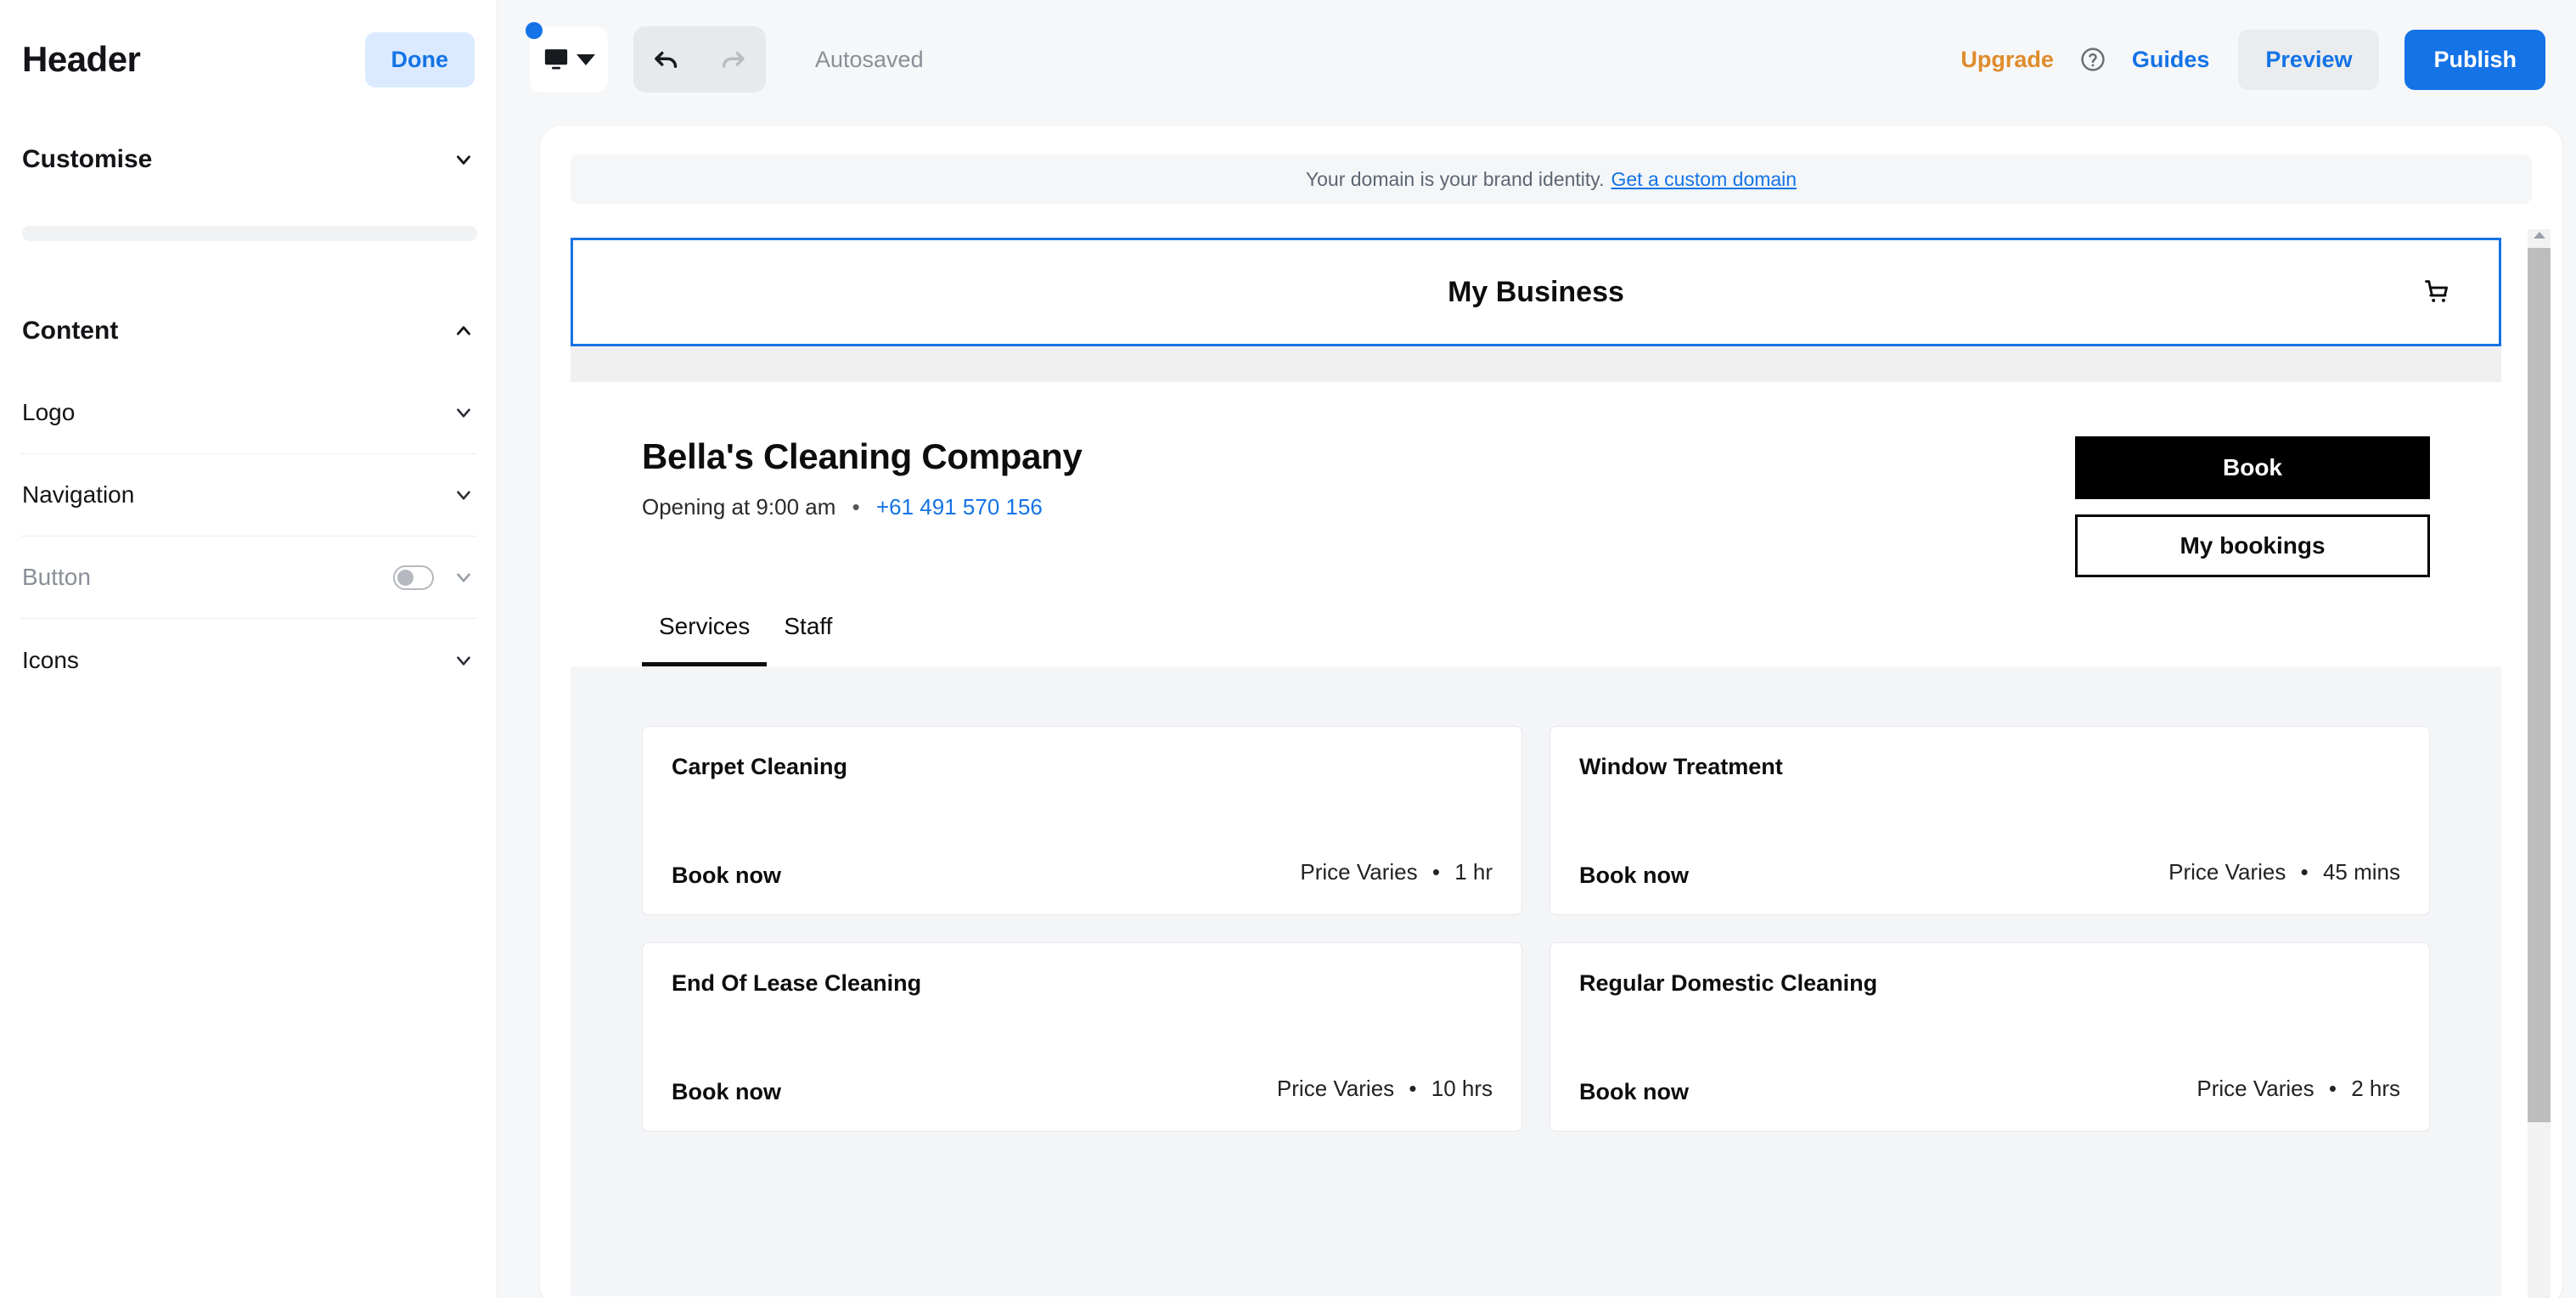  What do you see at coordinates (1536, 364) in the screenshot?
I see `site-spacer-strip` at bounding box center [1536, 364].